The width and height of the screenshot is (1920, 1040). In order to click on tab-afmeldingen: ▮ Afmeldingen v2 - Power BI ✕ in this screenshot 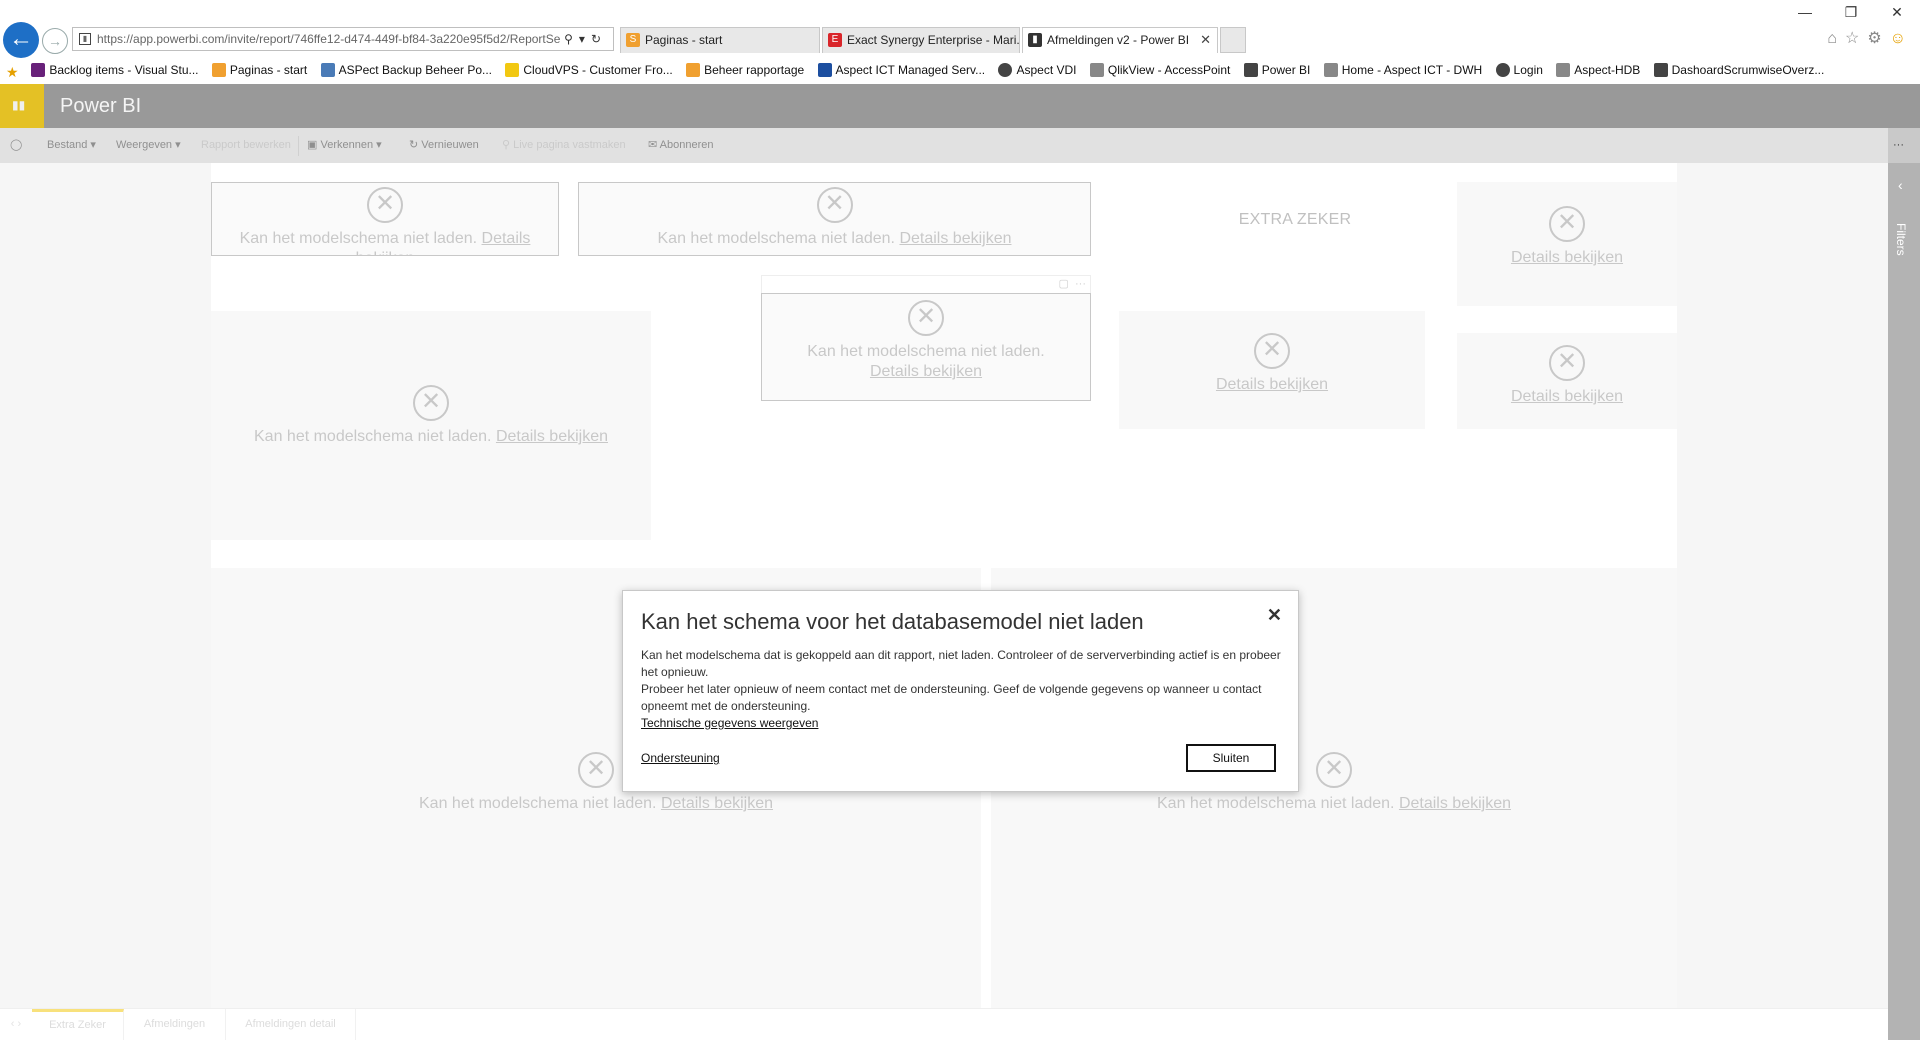, I will do `click(1120, 40)`.